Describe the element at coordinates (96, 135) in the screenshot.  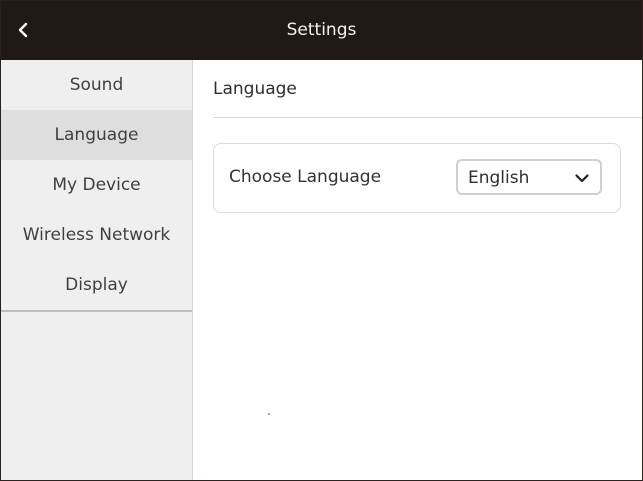
I see `sidebar-item-language: Language` at that location.